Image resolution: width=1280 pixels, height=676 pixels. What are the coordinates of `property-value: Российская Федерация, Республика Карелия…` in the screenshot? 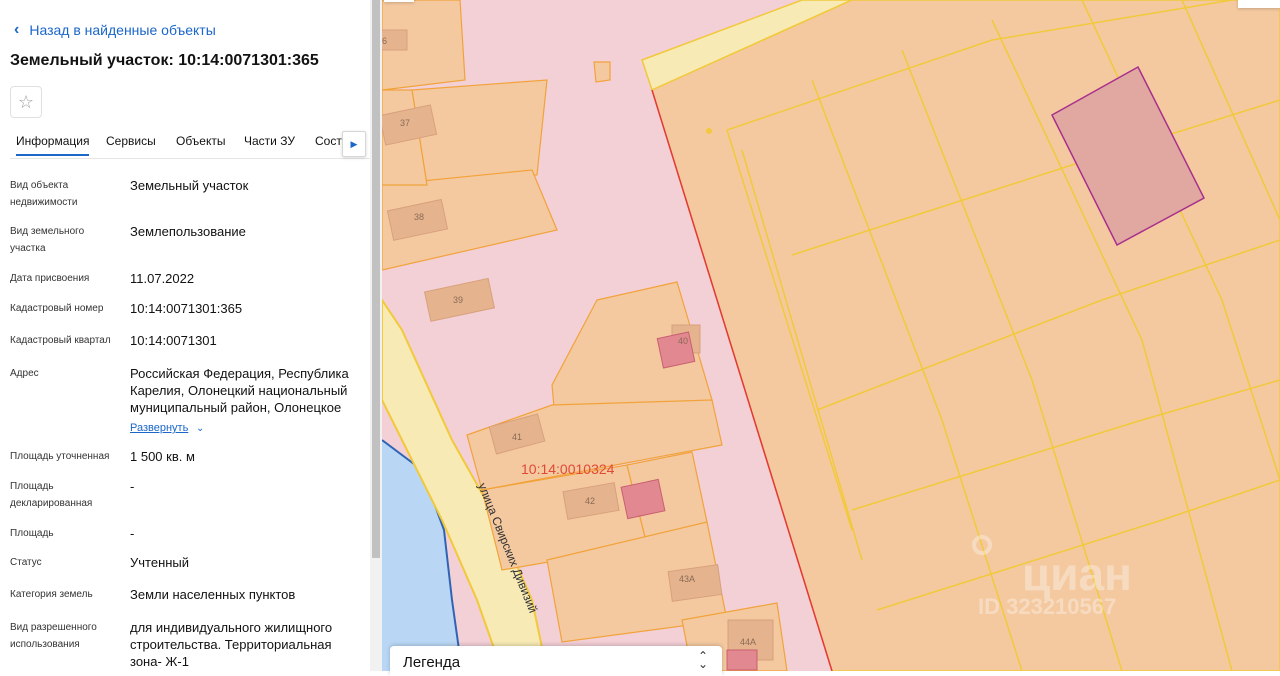 It's located at (239, 390).